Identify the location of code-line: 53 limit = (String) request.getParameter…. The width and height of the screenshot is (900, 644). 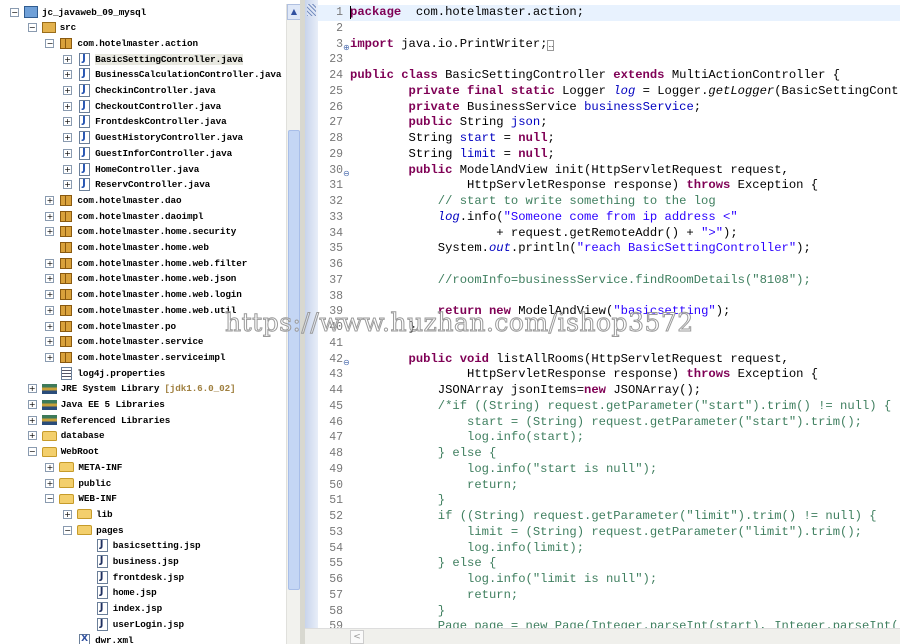
(609, 533).